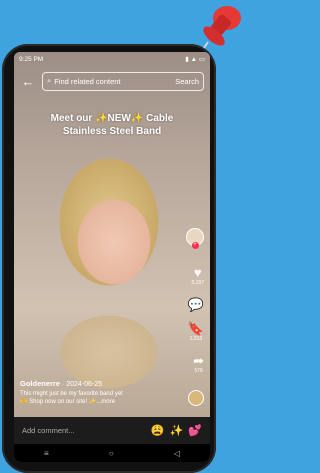 Image resolution: width=320 pixels, height=473 pixels. Describe the element at coordinates (198, 371) in the screenshot. I see `share-count: 579` at that location.